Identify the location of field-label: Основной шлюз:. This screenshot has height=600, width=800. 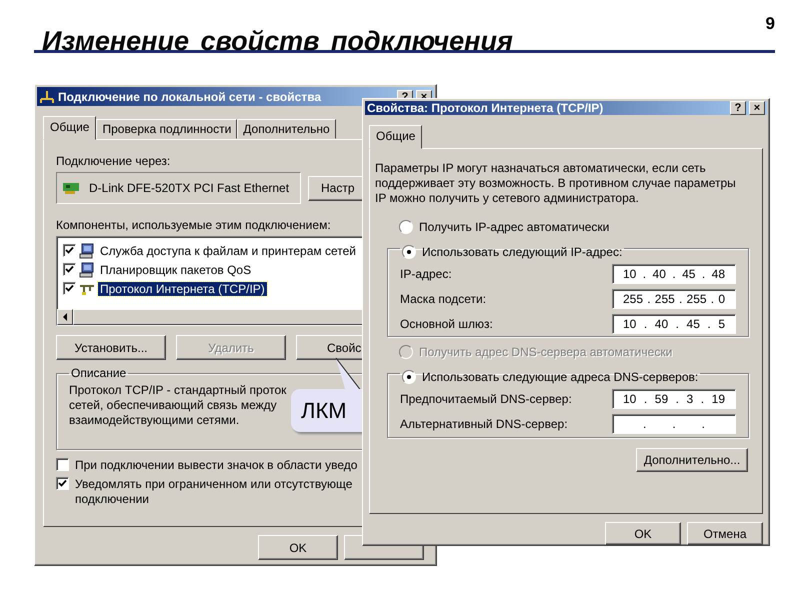
(446, 323).